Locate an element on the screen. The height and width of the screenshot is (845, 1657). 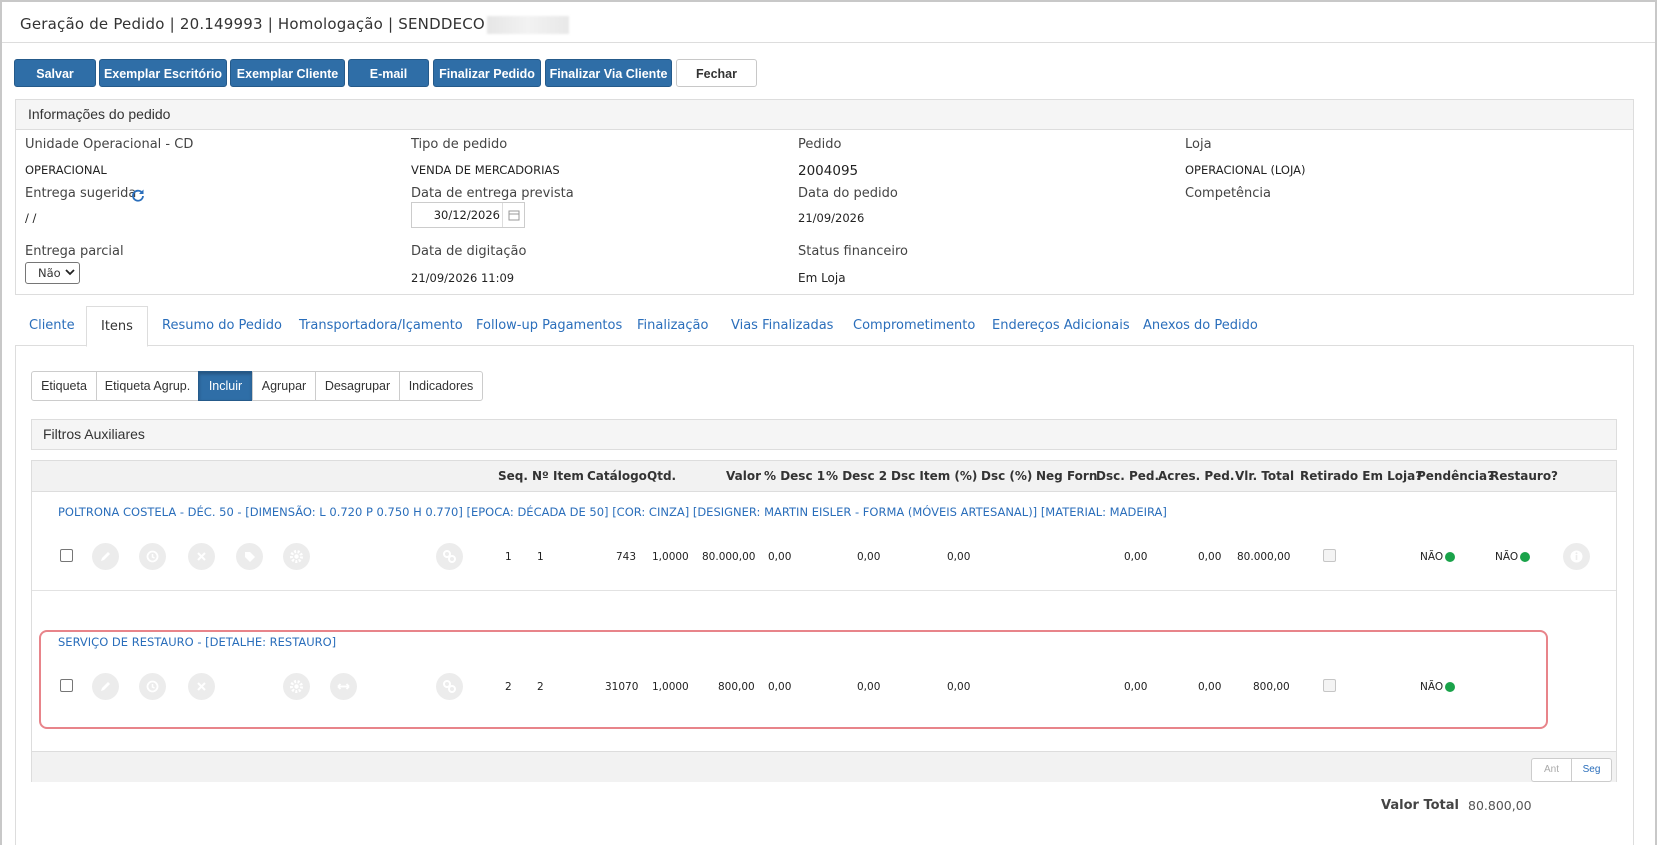
tab-vias: Vias Finalizadas is located at coordinates (782, 326).